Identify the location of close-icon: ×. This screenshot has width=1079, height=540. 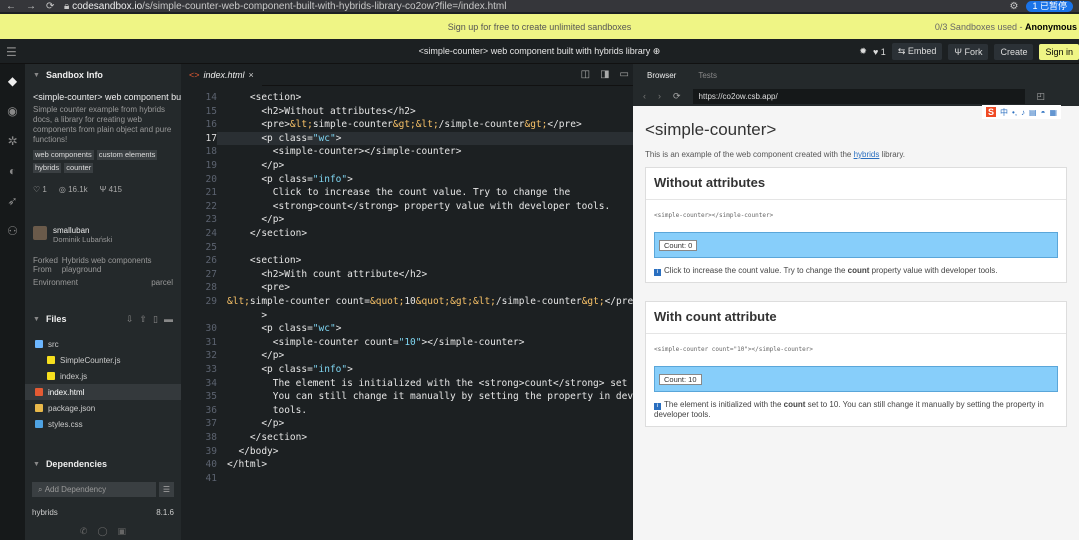
(251, 75).